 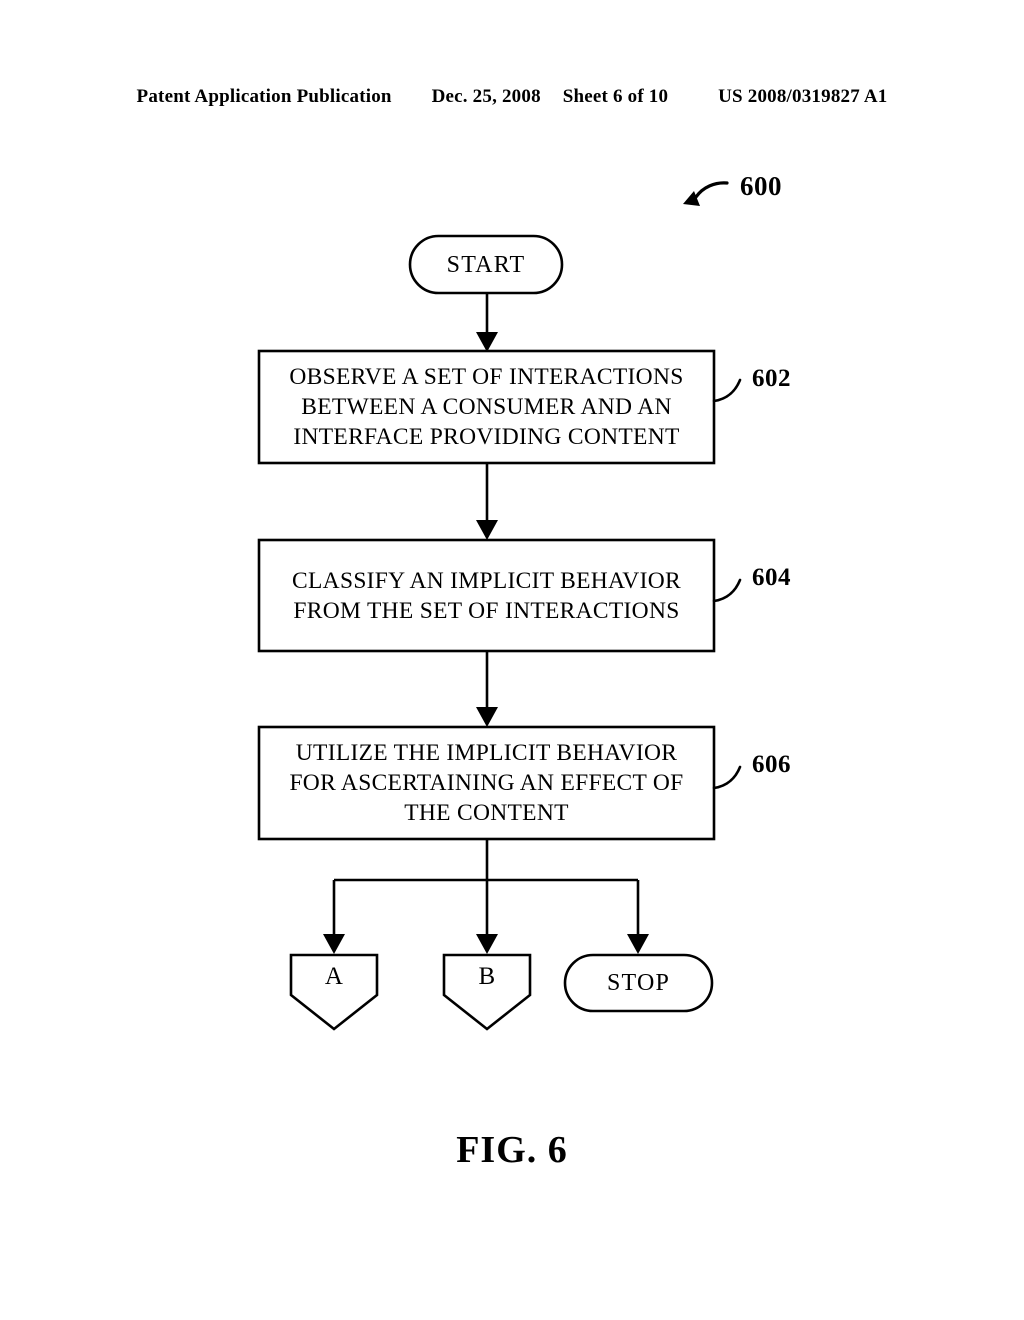 What do you see at coordinates (486, 783) in the screenshot?
I see `step-606-shape` at bounding box center [486, 783].